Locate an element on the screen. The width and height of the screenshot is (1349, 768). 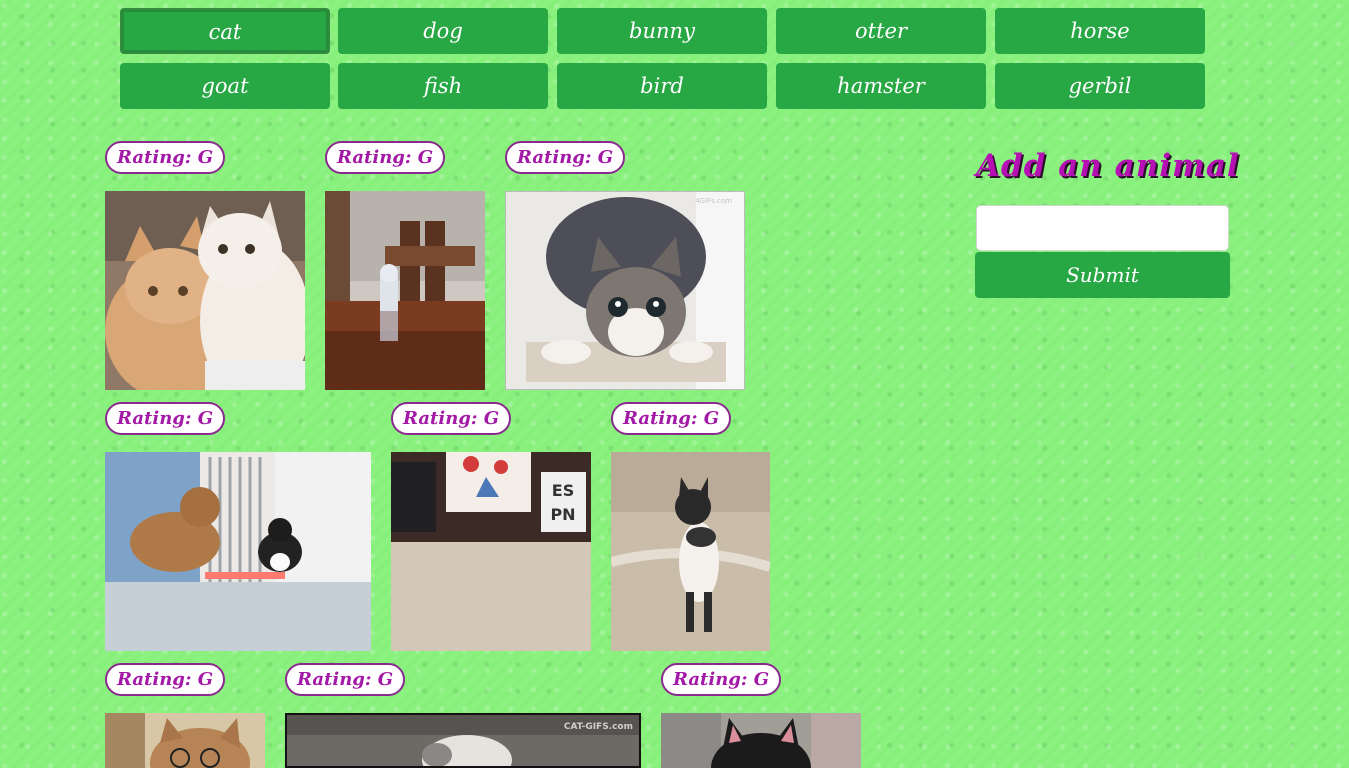
poster-text-top: ES is located at coordinates (563, 490).